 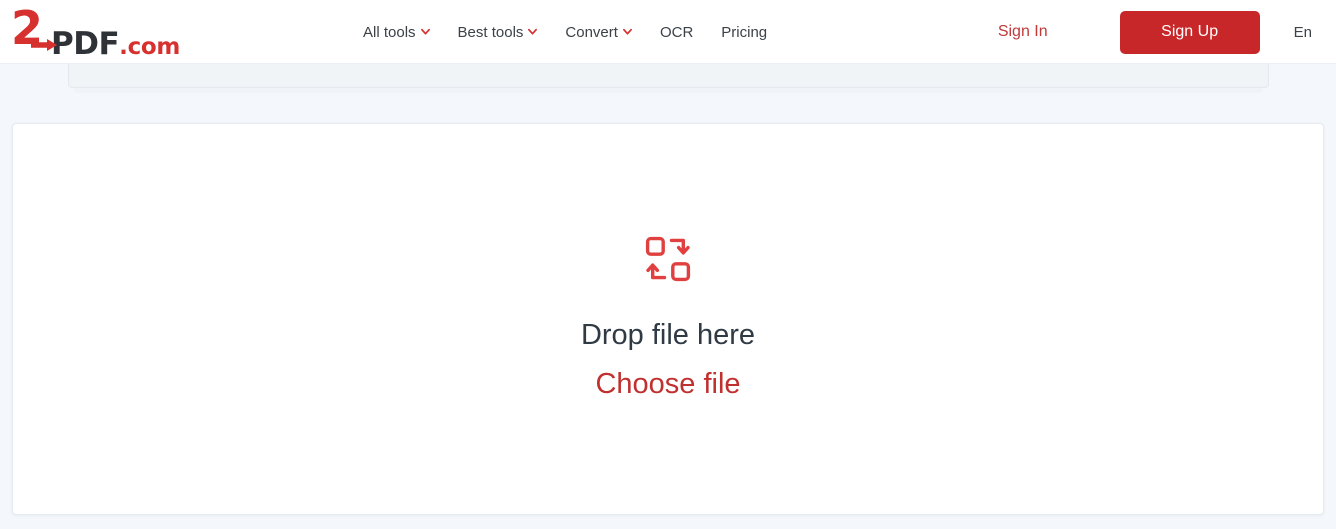 What do you see at coordinates (85, 44) in the screenshot?
I see `logo-pdf-text: PDF` at bounding box center [85, 44].